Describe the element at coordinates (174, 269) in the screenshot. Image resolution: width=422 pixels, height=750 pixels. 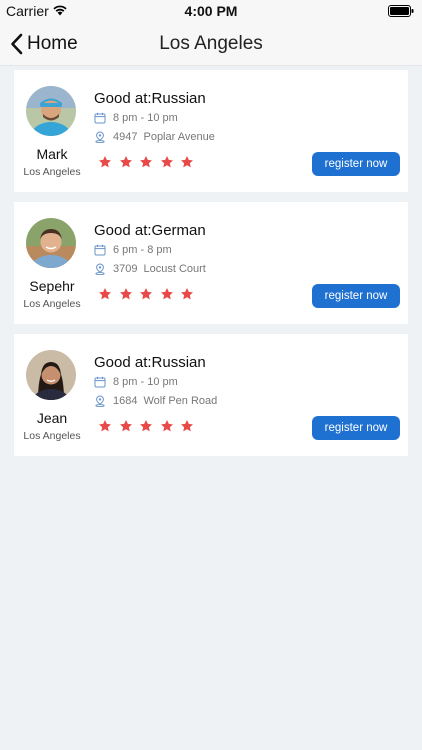
I see `address-street: Locust Court` at that location.